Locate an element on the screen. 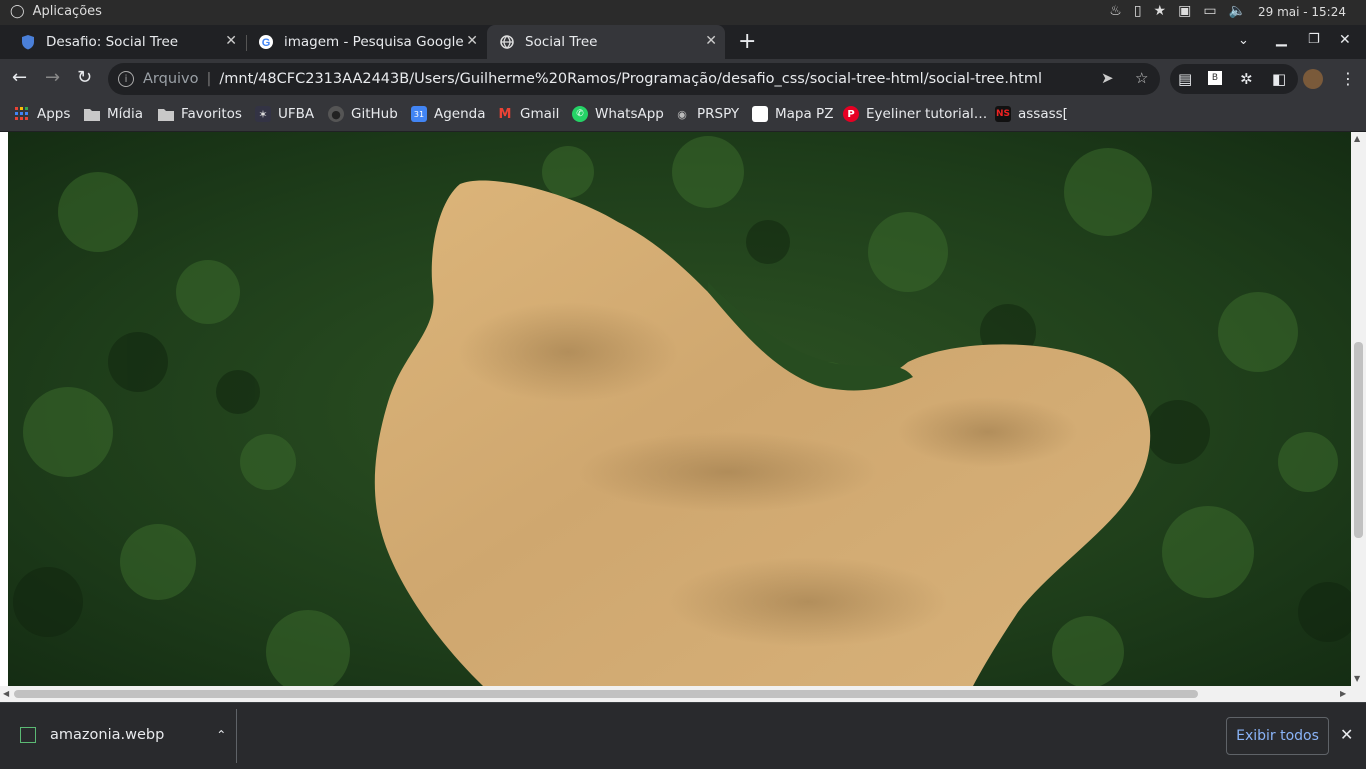  info-icon: i is located at coordinates (126, 79).